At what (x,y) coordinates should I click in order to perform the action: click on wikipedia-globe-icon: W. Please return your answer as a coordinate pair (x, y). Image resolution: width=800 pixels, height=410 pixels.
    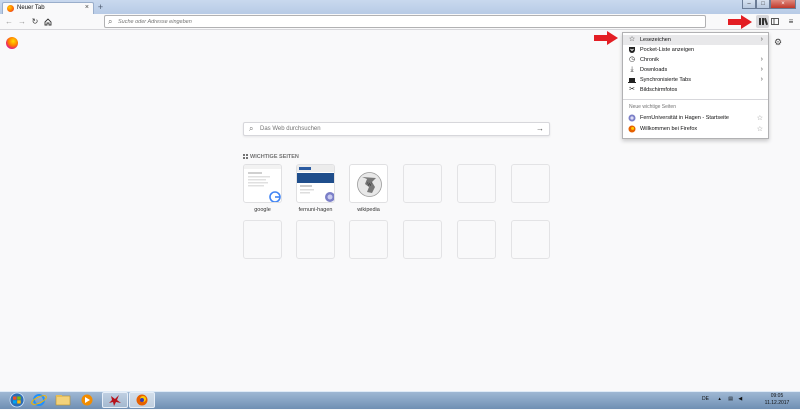
    Looking at the image, I should click on (369, 184).